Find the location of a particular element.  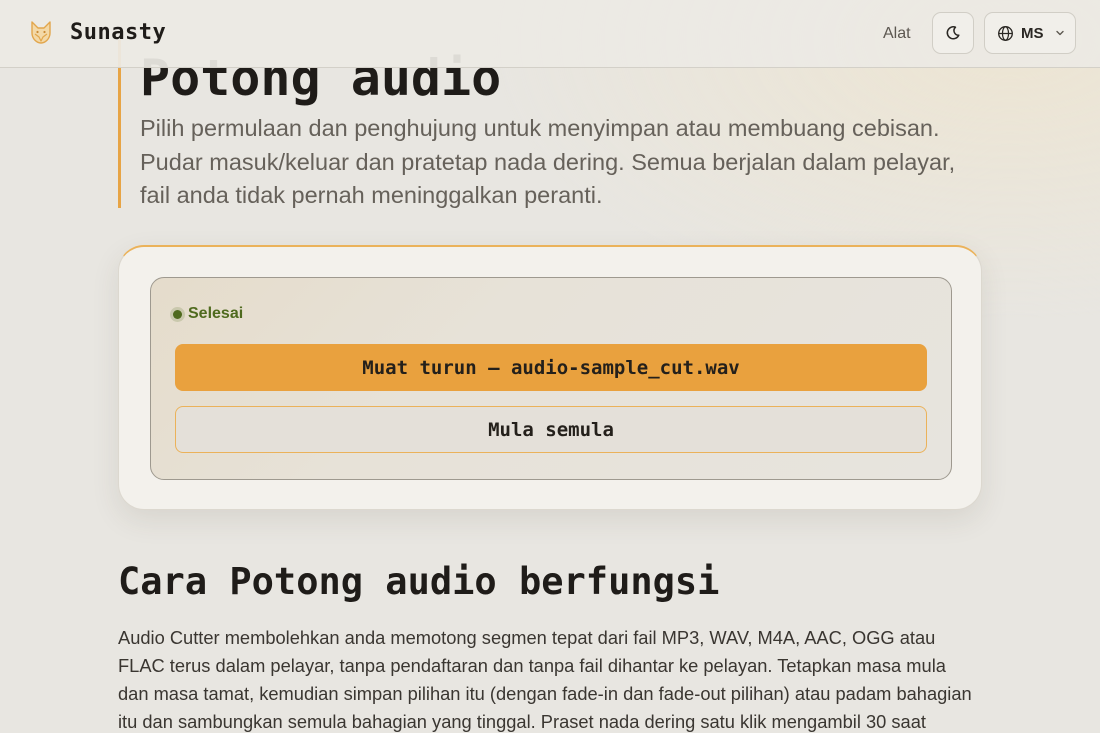

moon-icon is located at coordinates (953, 33).